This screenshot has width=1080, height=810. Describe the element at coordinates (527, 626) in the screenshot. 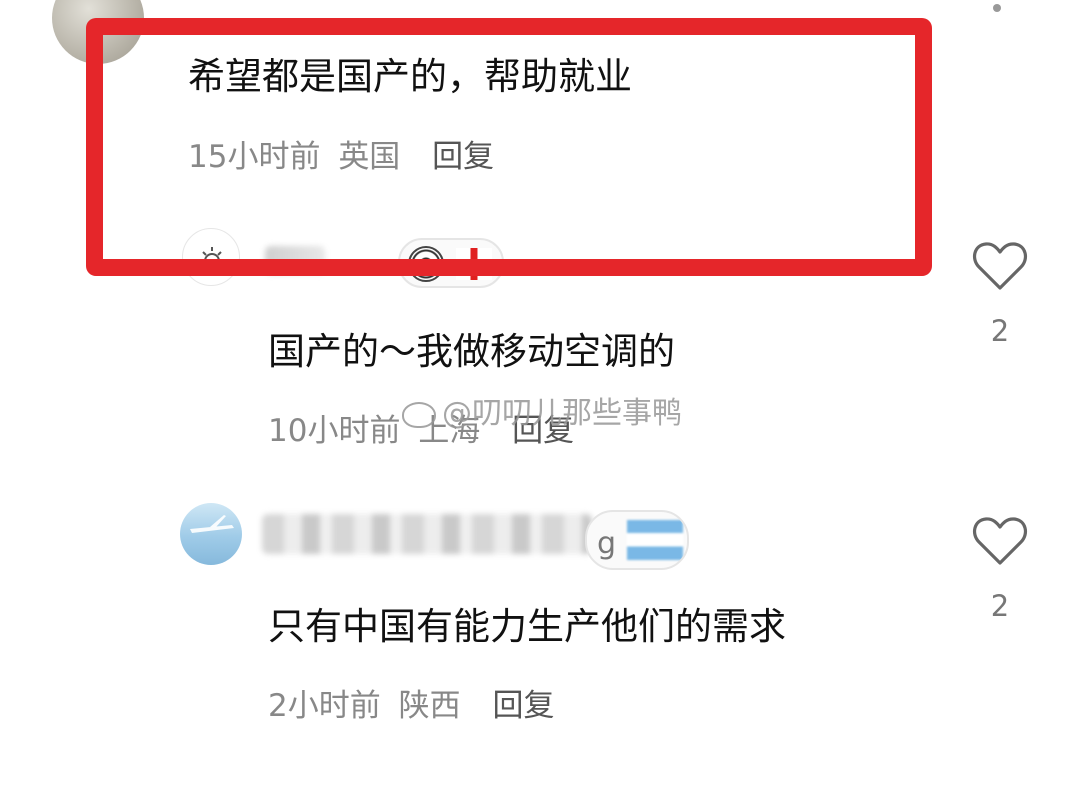

I see `comment-text: 只有中国有能力生产他们的需求` at that location.